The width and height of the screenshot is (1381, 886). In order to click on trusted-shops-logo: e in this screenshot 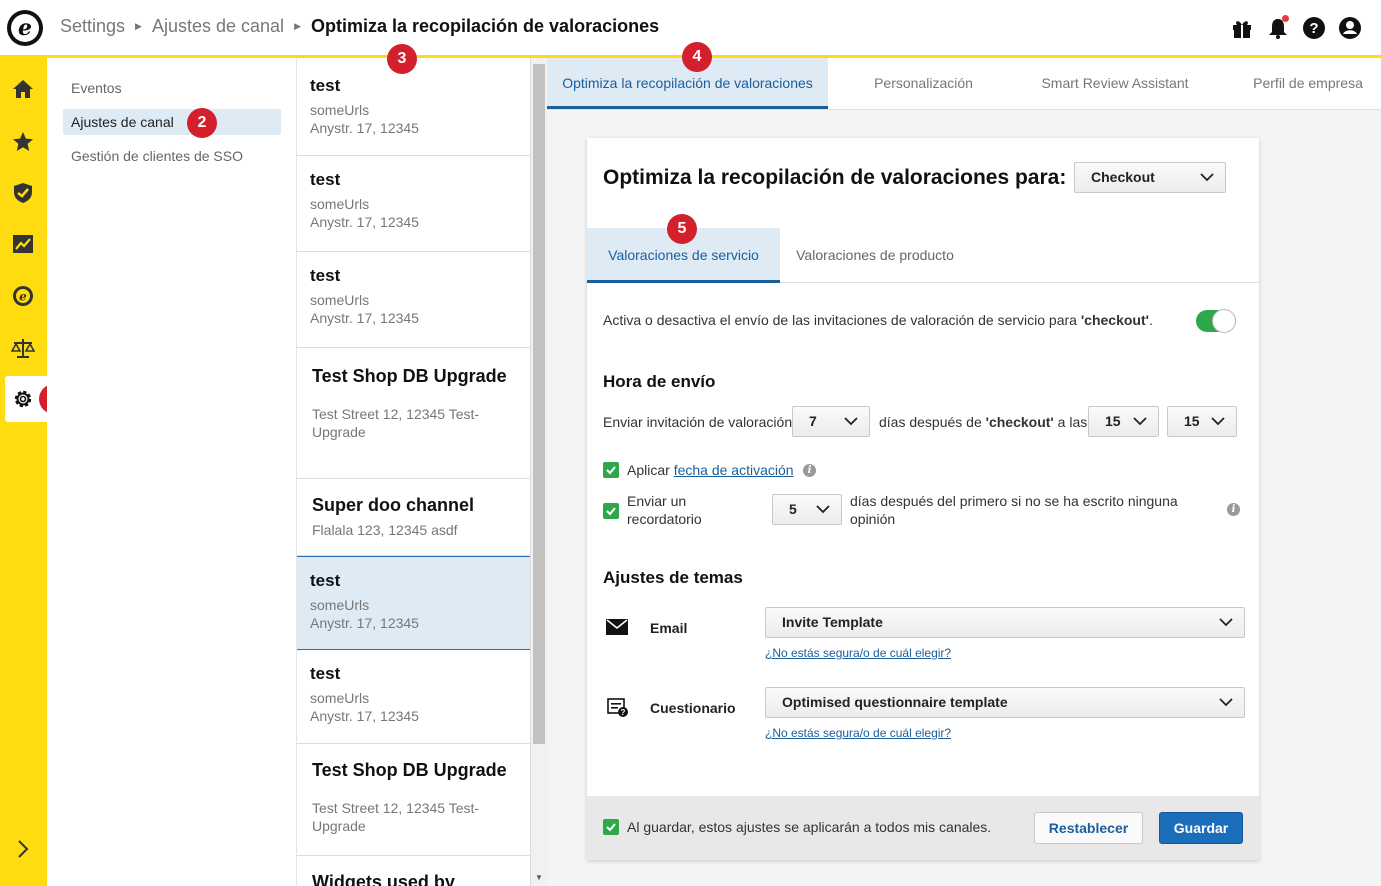, I will do `click(25, 28)`.